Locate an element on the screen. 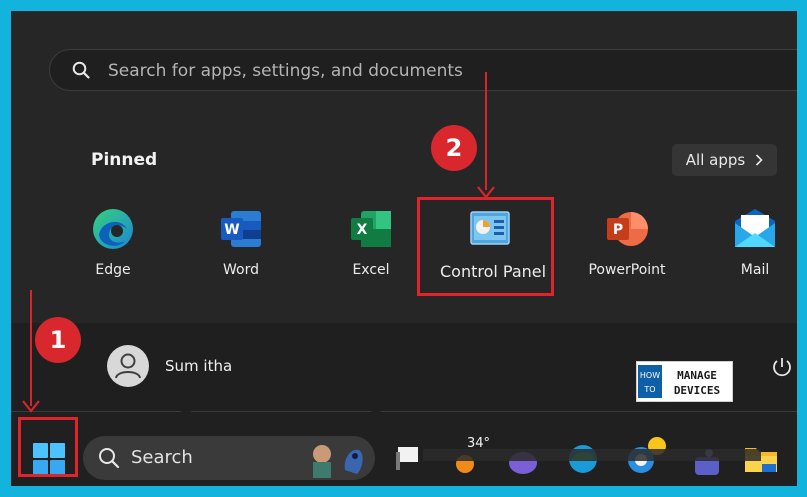 This screenshot has width=807, height=497. svg-text: HOW is located at coordinates (650, 375).